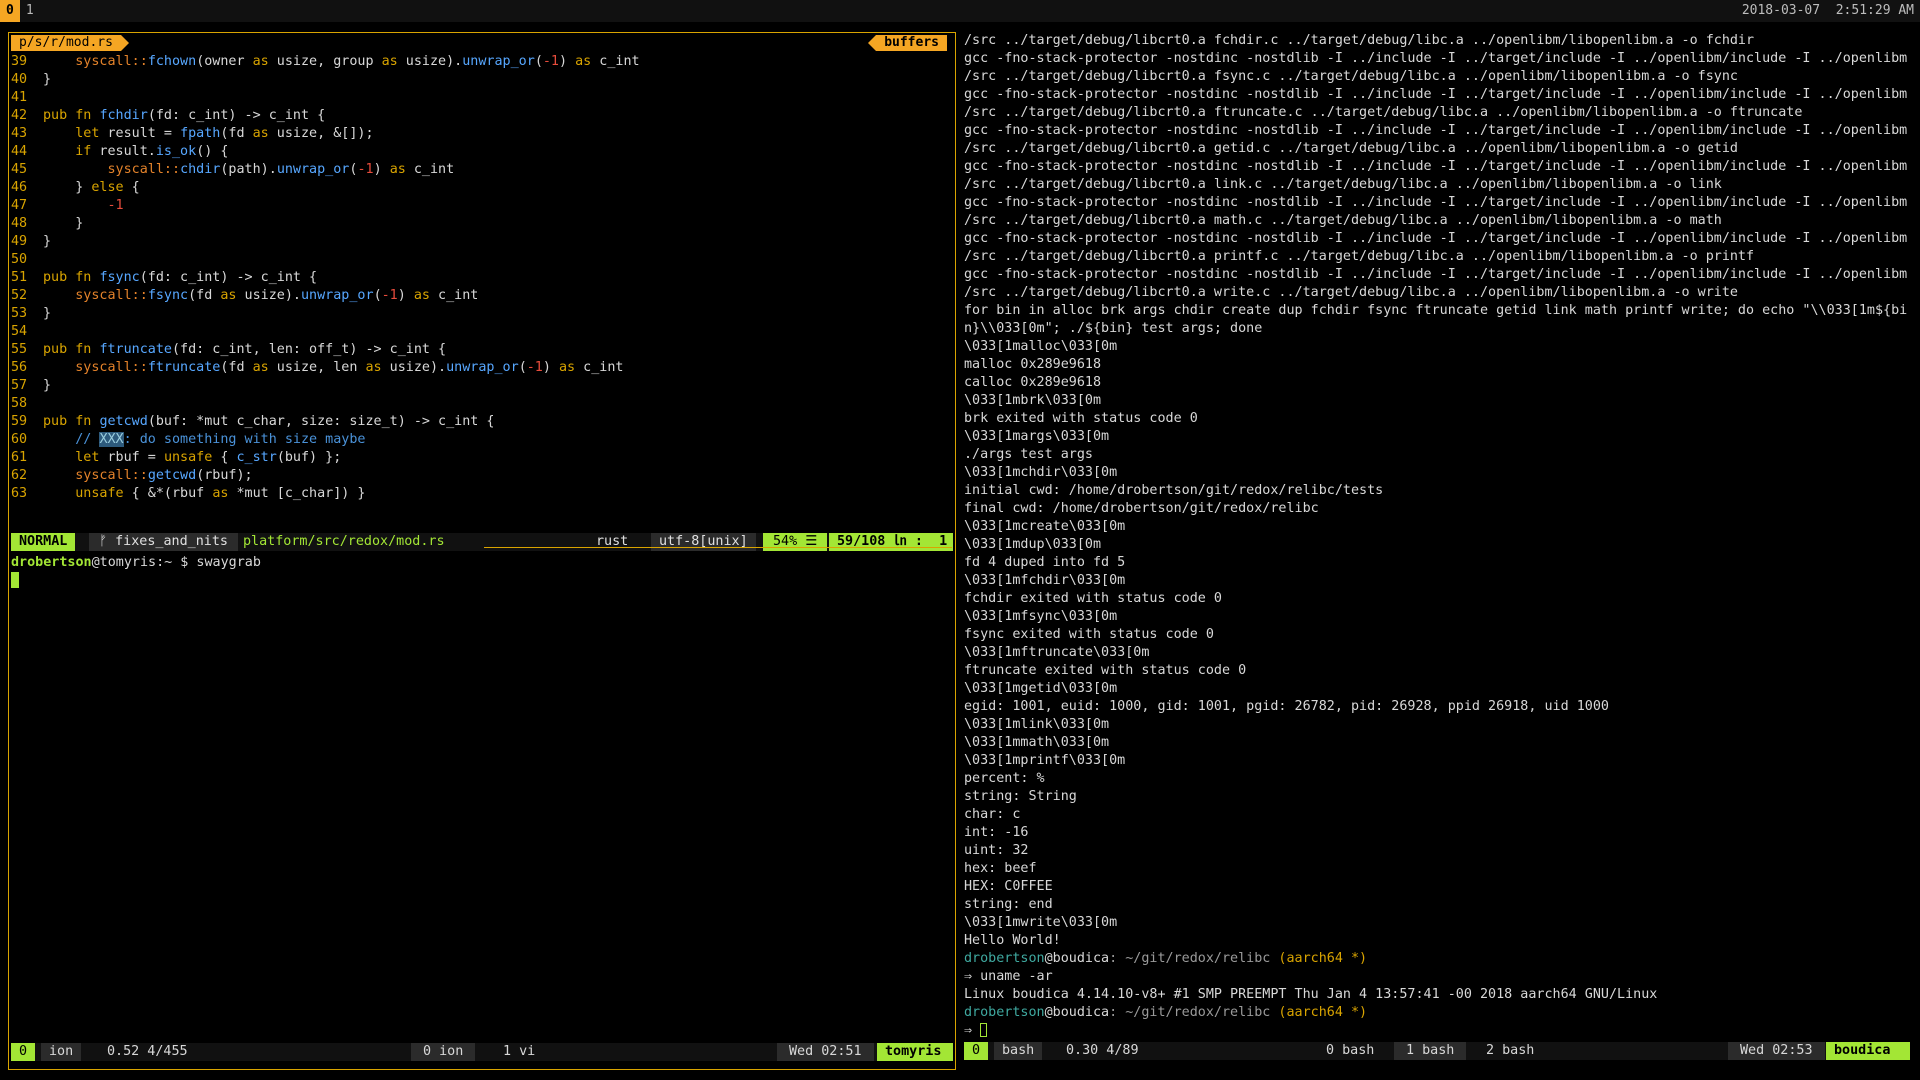 Image resolution: width=1920 pixels, height=1080 pixels. Describe the element at coordinates (19, 133) in the screenshot. I see `line-number: 43` at that location.